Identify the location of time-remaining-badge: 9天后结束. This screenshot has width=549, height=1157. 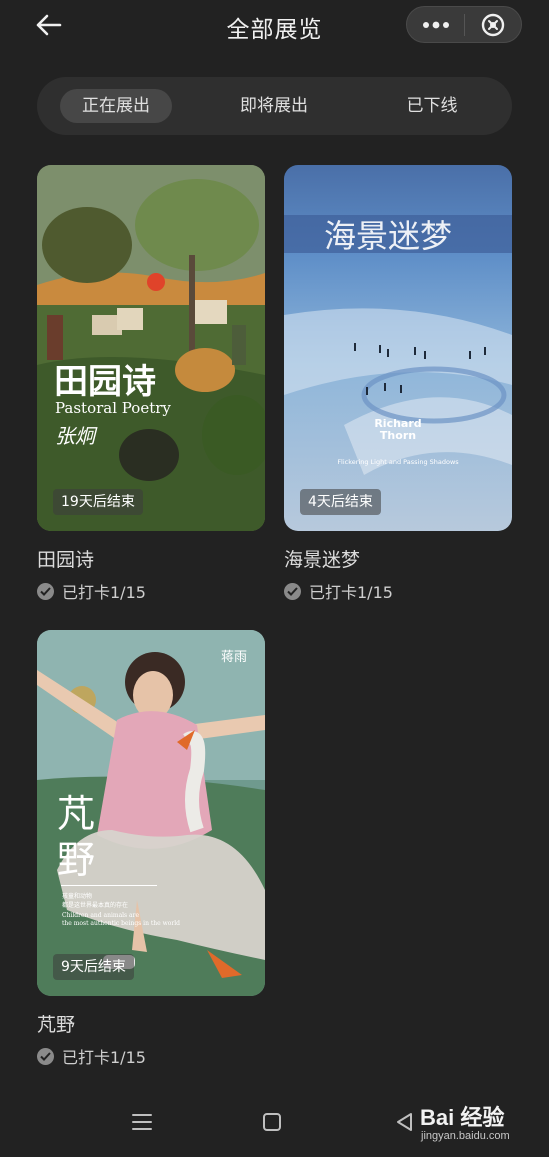
(93, 967).